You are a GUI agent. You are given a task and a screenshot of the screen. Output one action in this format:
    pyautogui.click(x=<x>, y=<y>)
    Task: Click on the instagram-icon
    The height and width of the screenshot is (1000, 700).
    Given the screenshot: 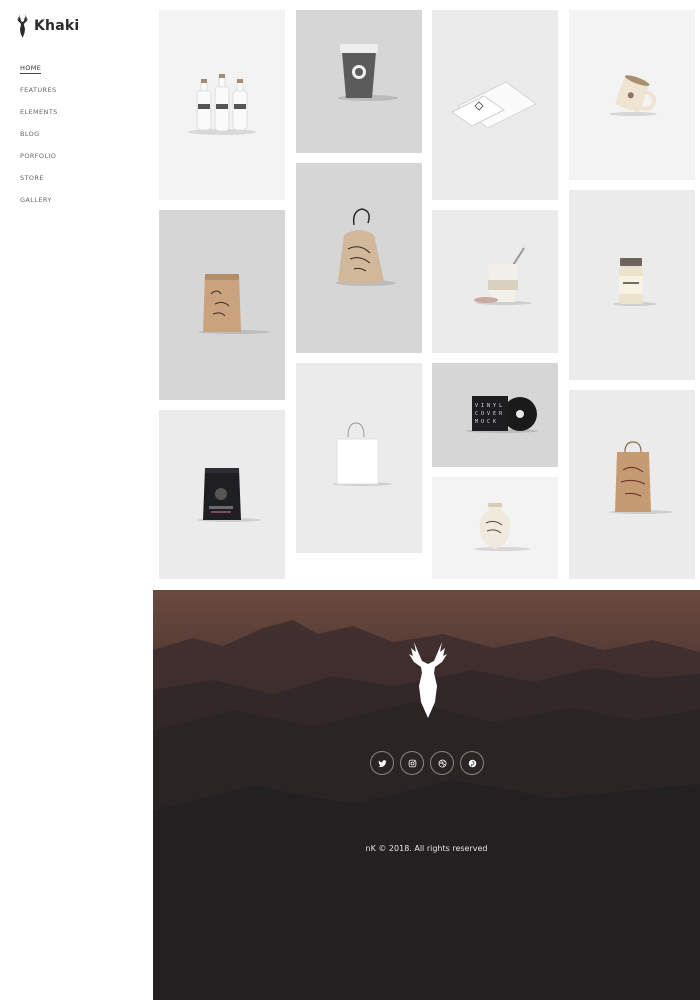 What is the action you would take?
    pyautogui.click(x=412, y=763)
    